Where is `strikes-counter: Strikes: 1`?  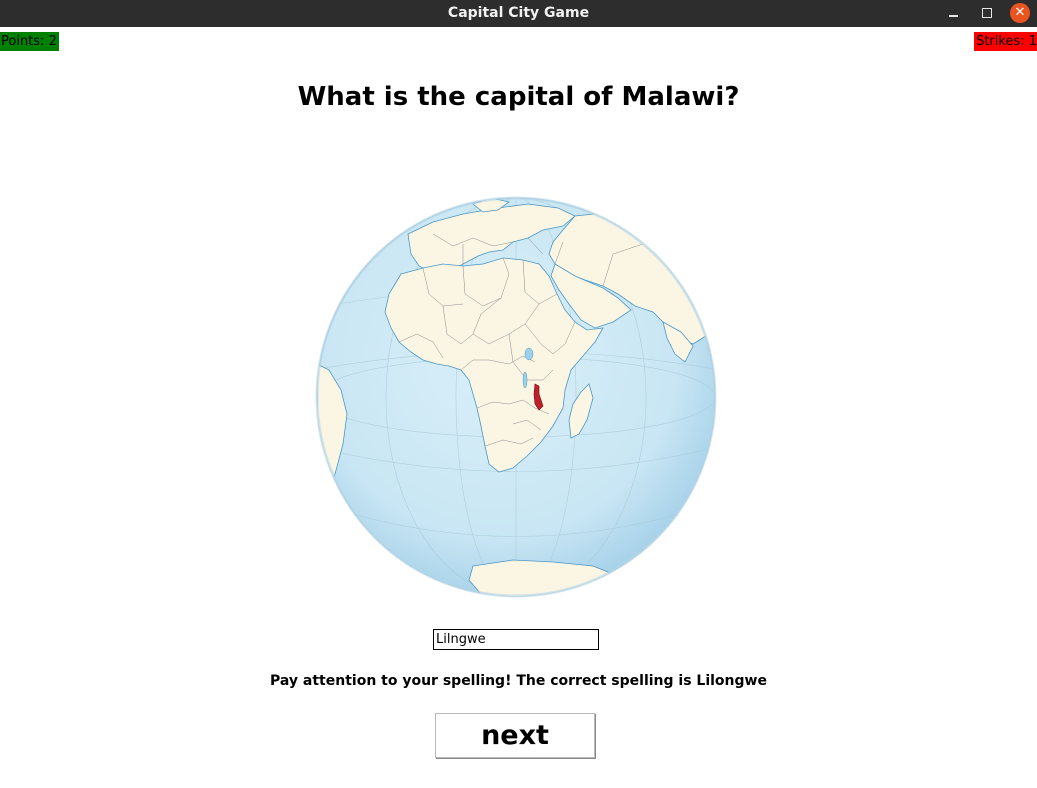 strikes-counter: Strikes: 1 is located at coordinates (1005, 41).